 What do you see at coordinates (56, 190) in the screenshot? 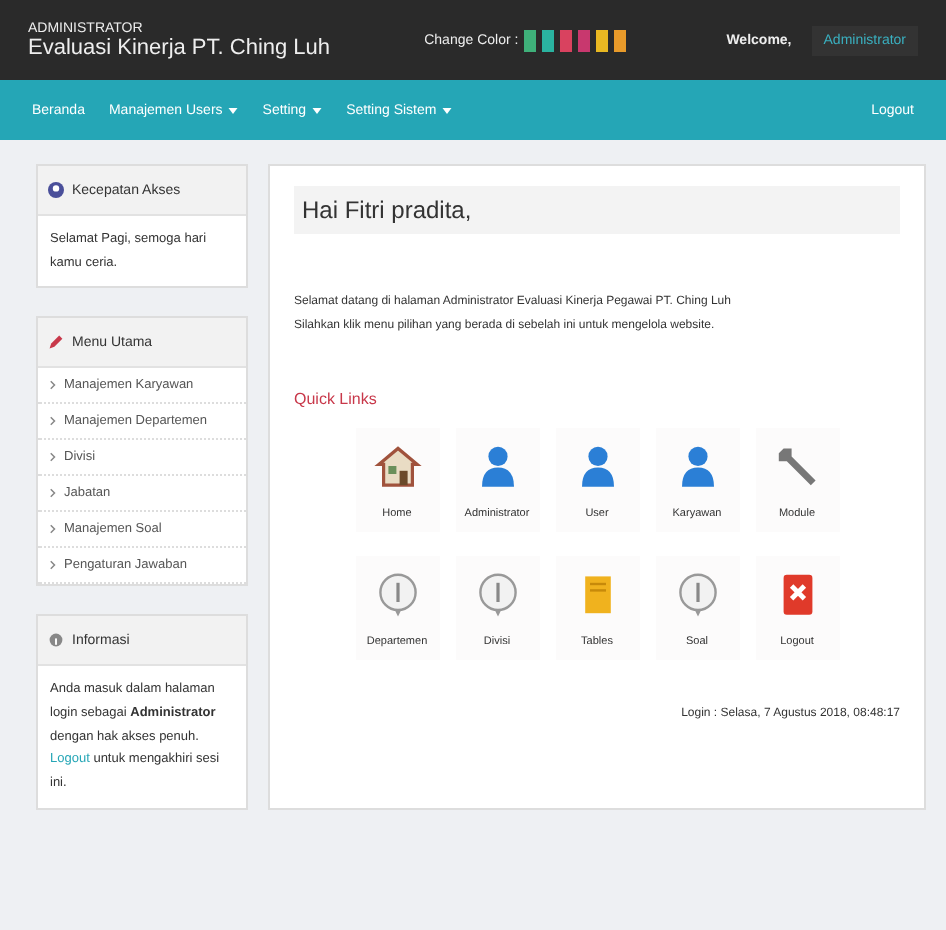
I see `user-icon` at bounding box center [56, 190].